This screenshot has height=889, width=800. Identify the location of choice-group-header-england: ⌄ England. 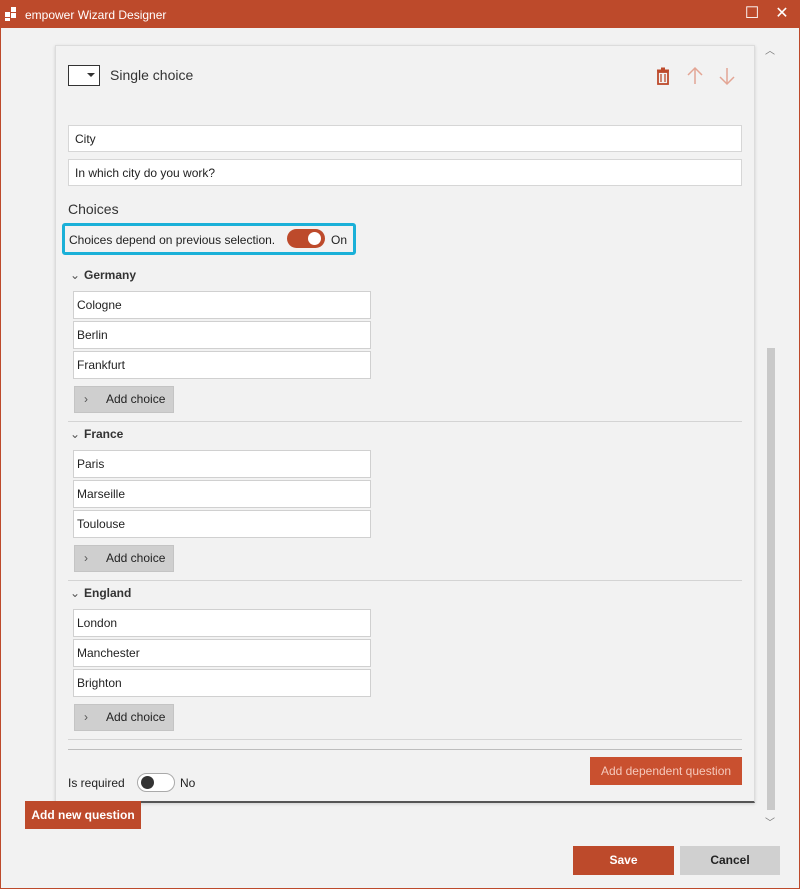
(100, 593).